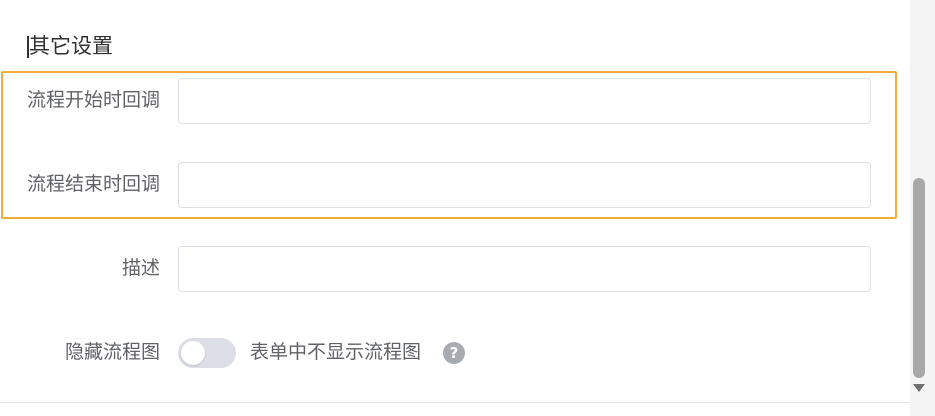 The image size is (935, 416). I want to click on start-callback-label: 流程开始时回调, so click(93, 100).